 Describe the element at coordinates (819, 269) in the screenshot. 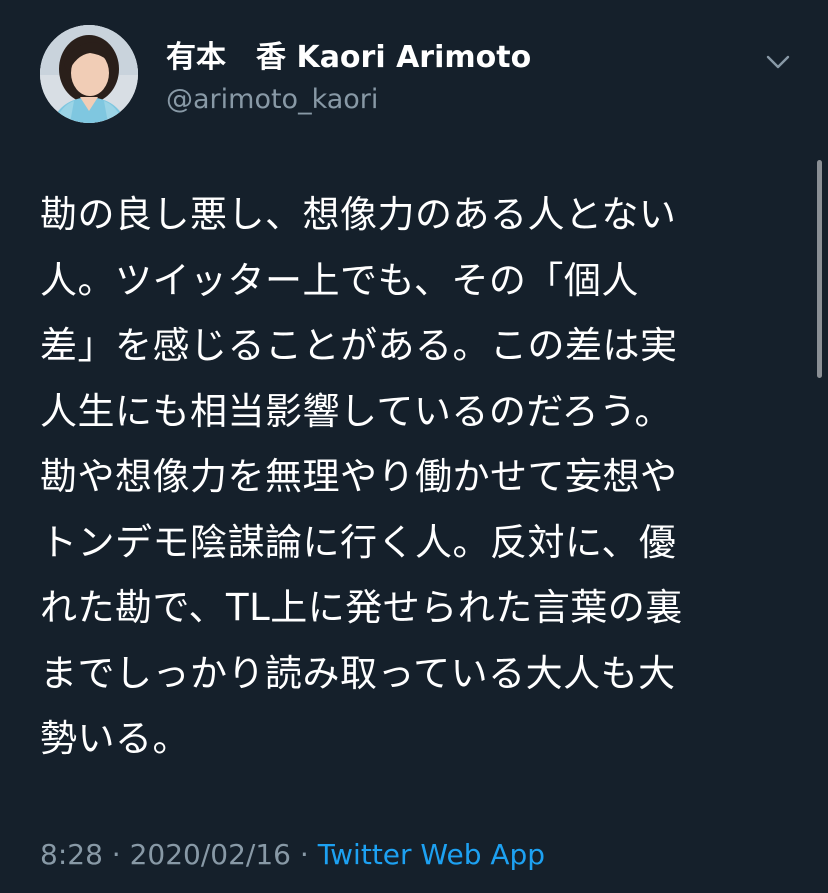

I see `scrollbar` at that location.